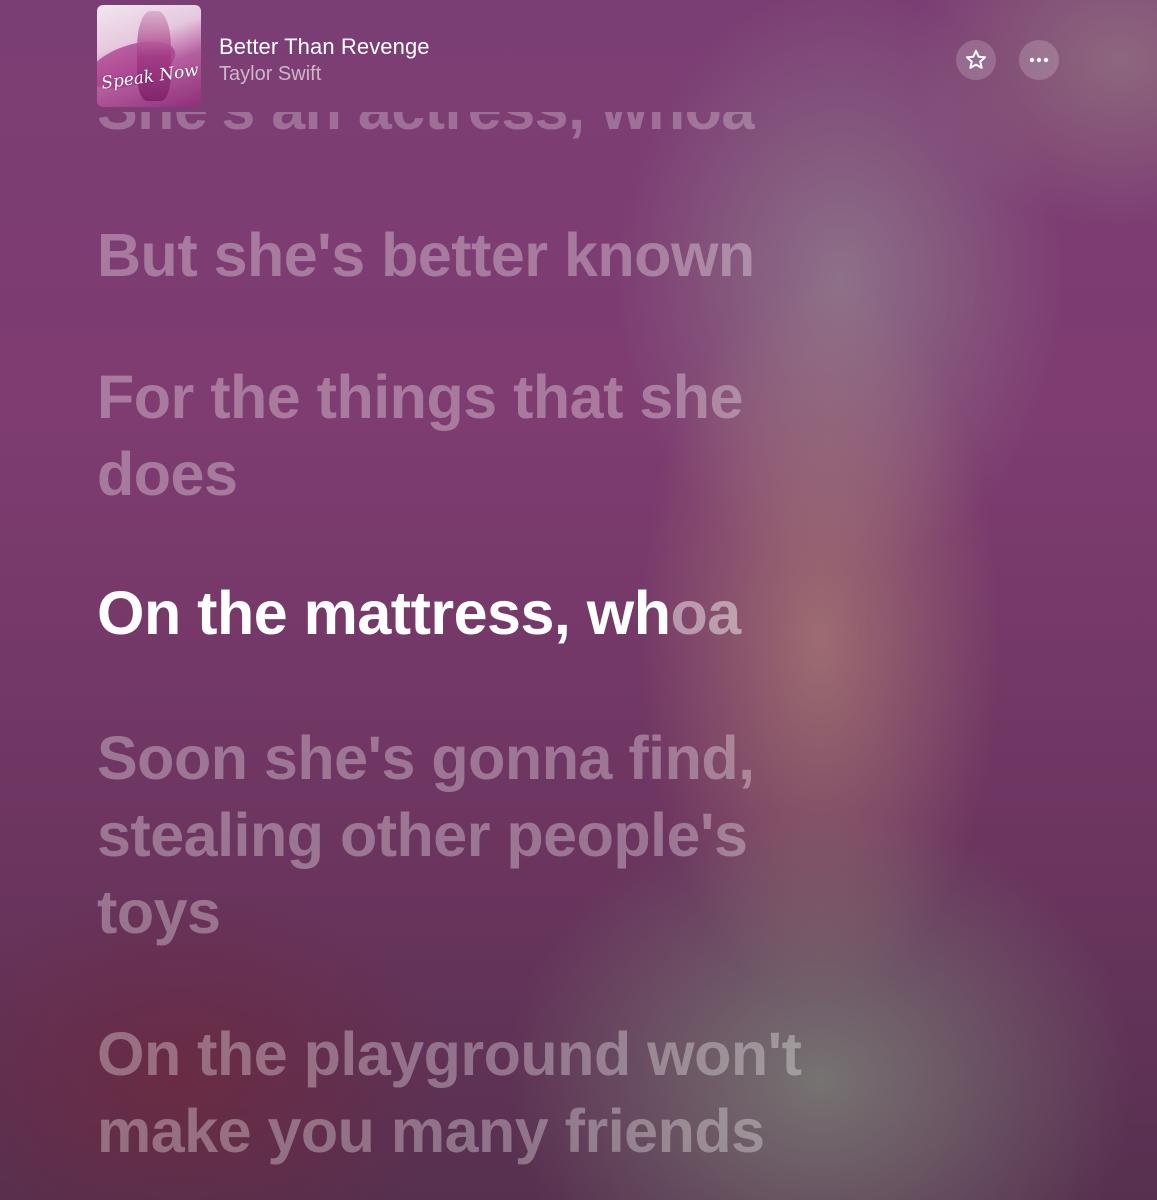 The image size is (1157, 1200). I want to click on track-artist: Taylor Swift, so click(270, 74).